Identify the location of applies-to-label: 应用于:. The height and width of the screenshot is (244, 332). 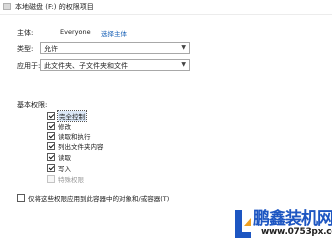
(29, 66).